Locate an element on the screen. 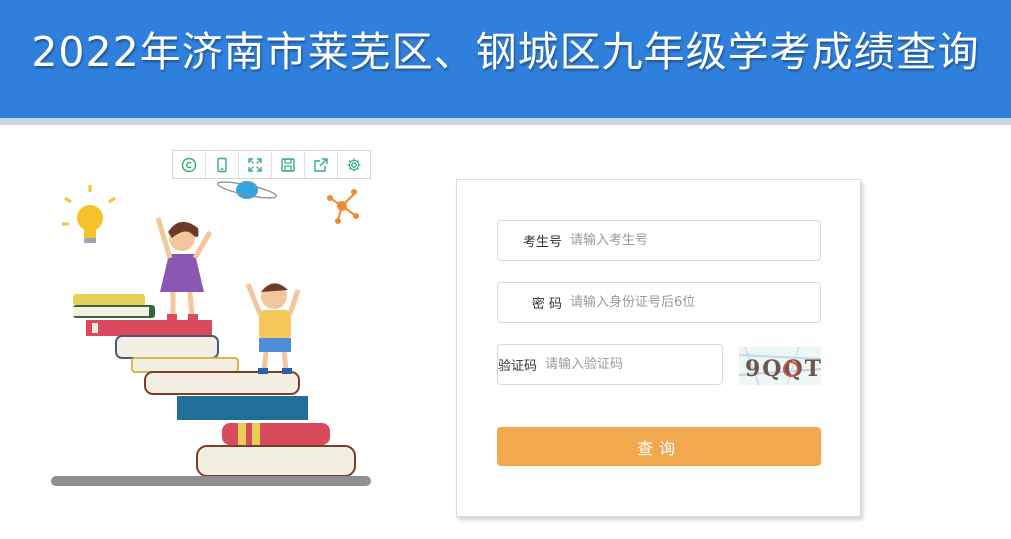 This screenshot has width=1011, height=539. mobile-view-button is located at coordinates (222, 164).